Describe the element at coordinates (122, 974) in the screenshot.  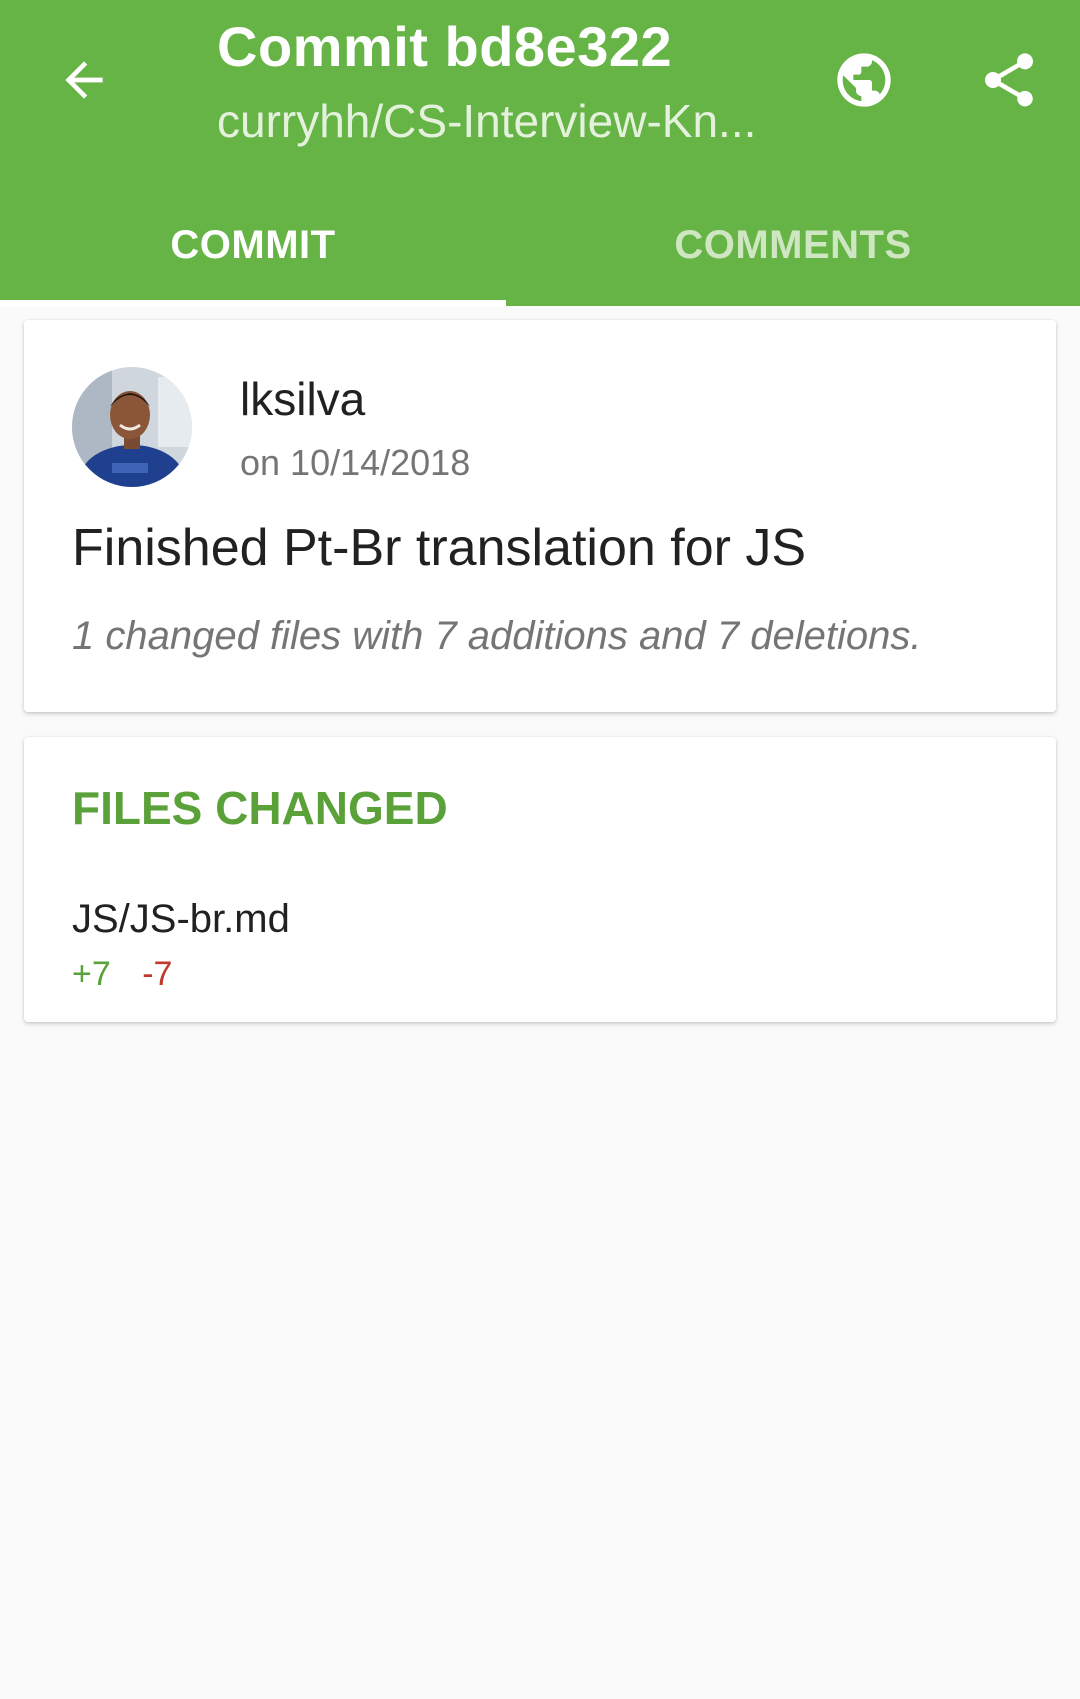
I see `file-stats: +7 -7` at that location.